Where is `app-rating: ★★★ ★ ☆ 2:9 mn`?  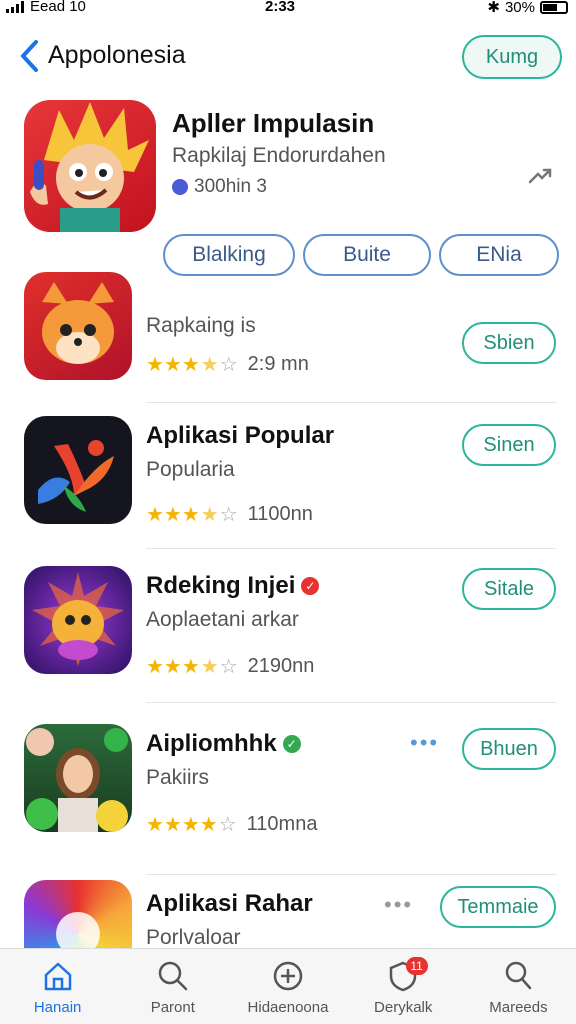 app-rating: ★★★ ★ ☆ 2:9 mn is located at coordinates (227, 364).